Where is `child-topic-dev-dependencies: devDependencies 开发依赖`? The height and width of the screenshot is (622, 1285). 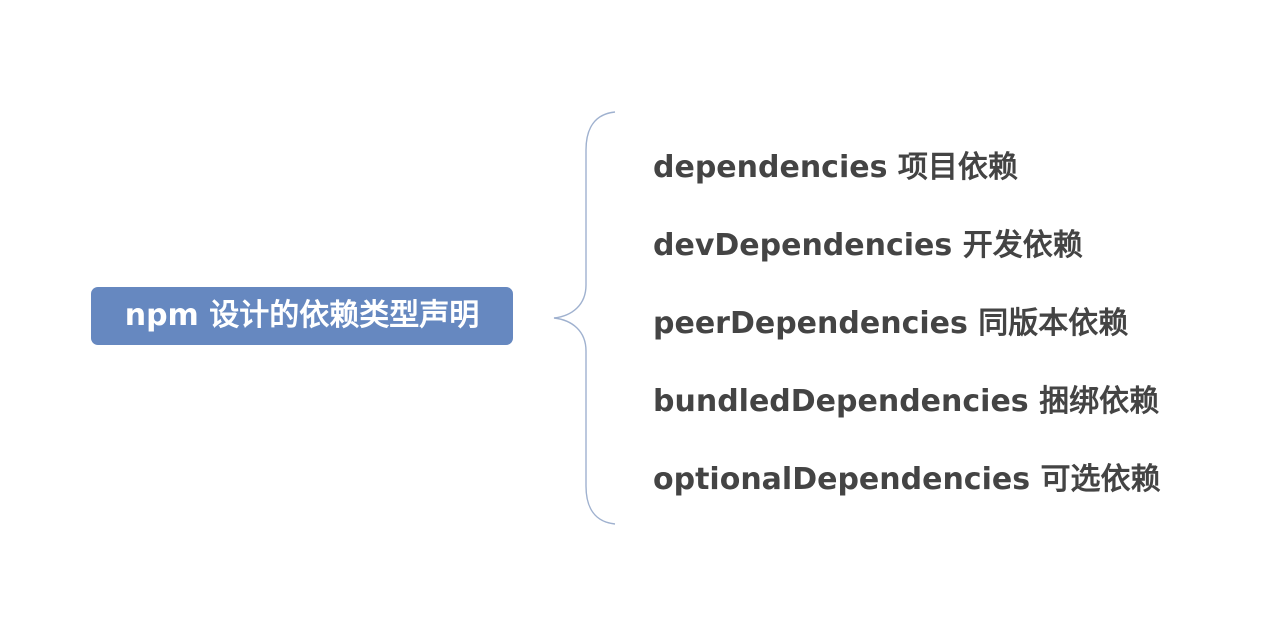
child-topic-dev-dependencies: devDependencies 开发依赖 is located at coordinates (907, 257).